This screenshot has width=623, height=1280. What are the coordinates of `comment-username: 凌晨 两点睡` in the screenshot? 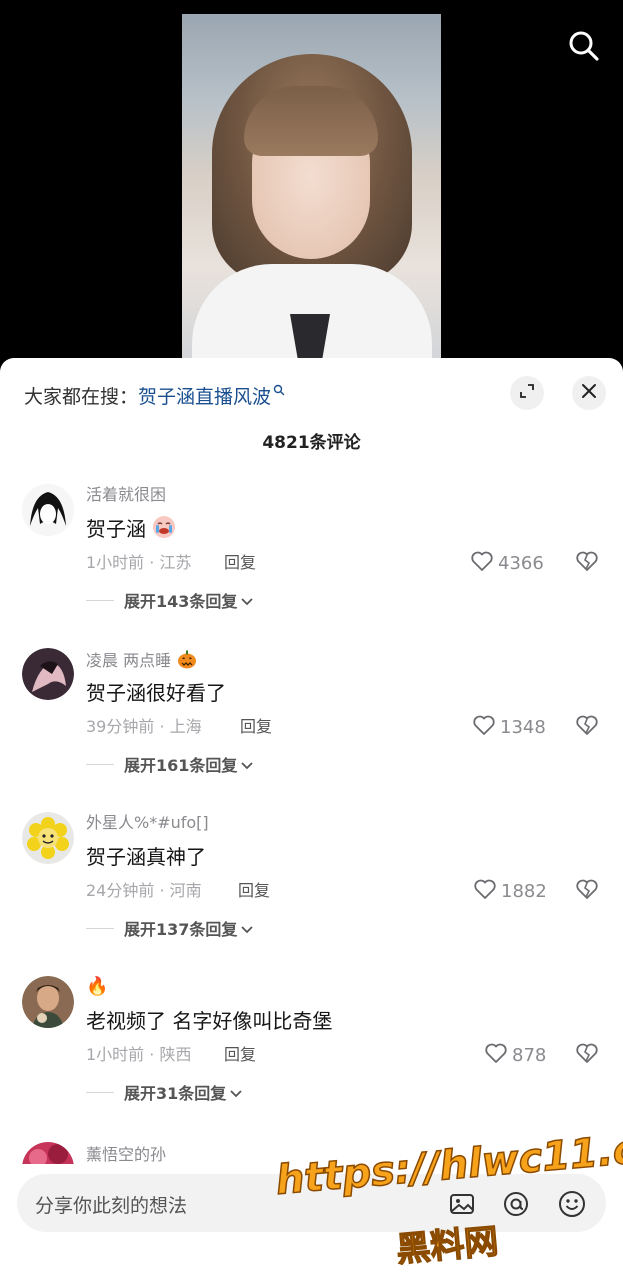 It's located at (142, 659).